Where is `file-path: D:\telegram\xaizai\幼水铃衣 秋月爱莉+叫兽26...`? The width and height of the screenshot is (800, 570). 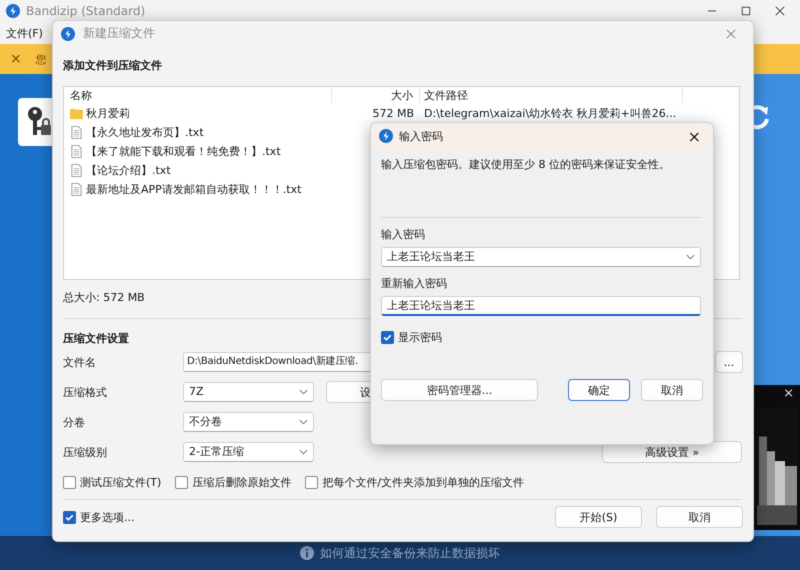 file-path: D:\telegram\xaizai\幼水铃衣 秋月爱莉+叫兽26... is located at coordinates (550, 113).